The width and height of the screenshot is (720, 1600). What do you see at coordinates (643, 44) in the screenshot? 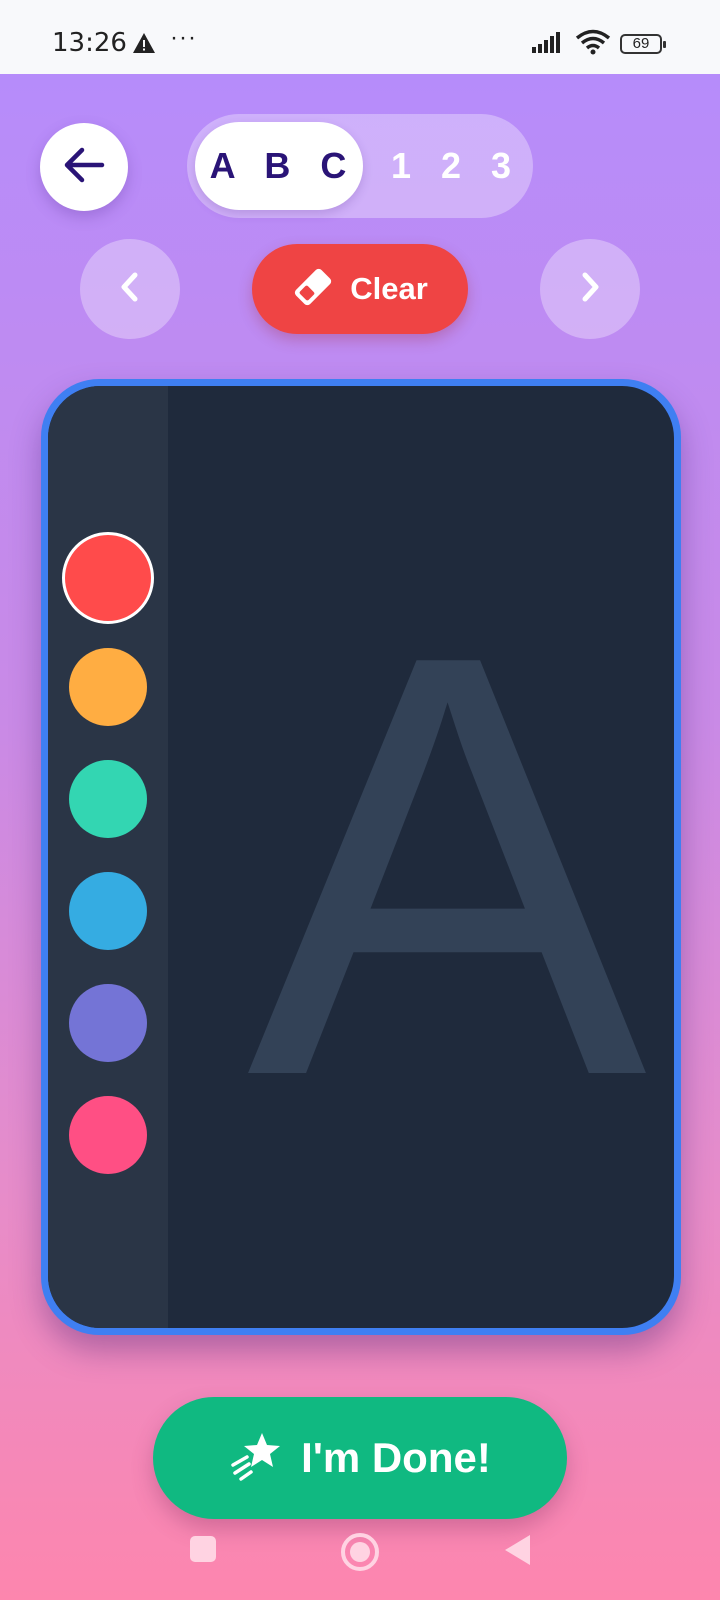
I see `battery-icon: 69` at bounding box center [643, 44].